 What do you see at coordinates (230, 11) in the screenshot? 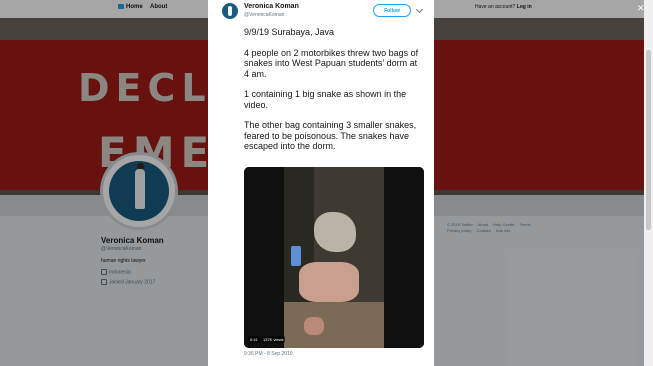
I see `tweet-avatar` at bounding box center [230, 11].